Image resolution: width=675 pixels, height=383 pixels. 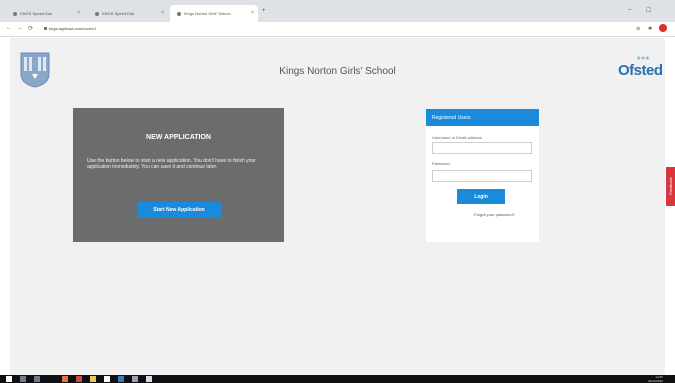 I want to click on password-field, so click(x=482, y=176).